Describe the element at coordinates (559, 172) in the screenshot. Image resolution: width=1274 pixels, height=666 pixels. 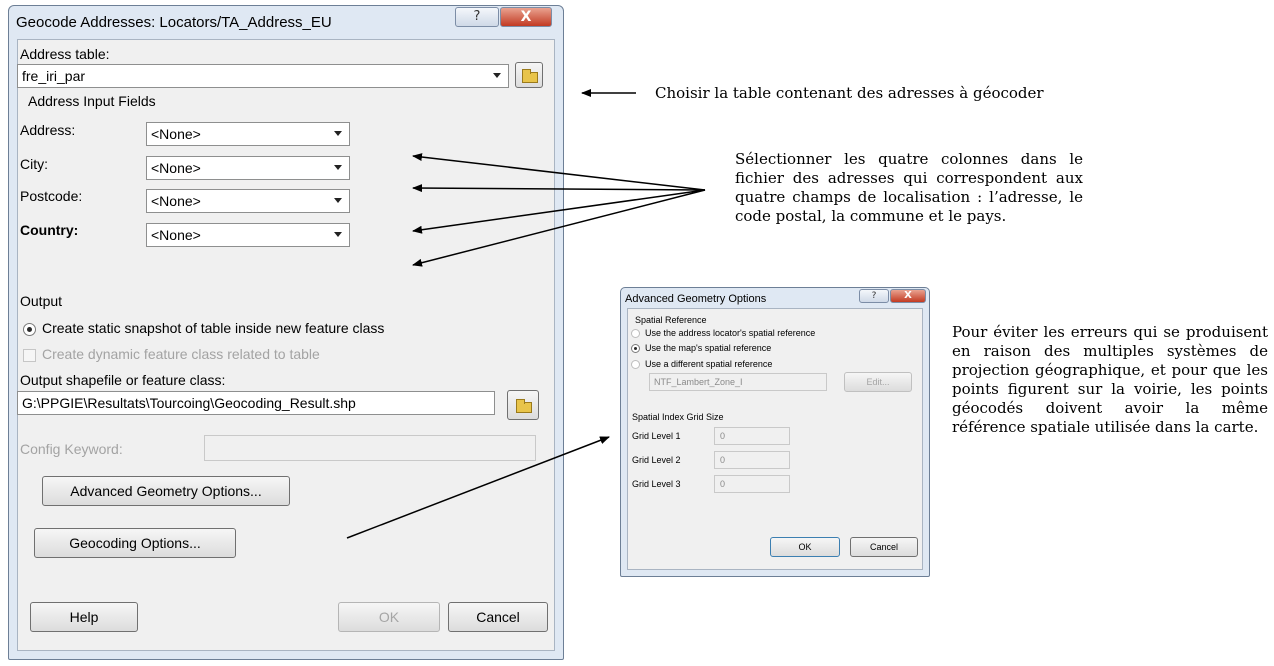
I see `address-field-arrow` at that location.